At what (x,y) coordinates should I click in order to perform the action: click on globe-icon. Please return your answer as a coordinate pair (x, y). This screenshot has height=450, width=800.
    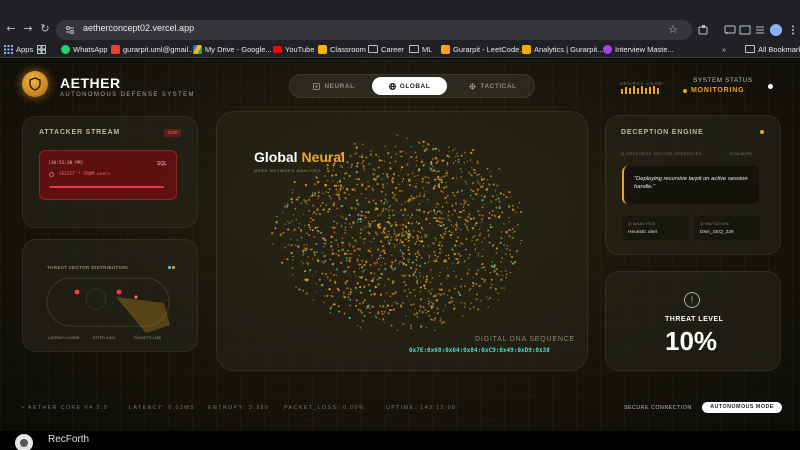
    Looking at the image, I should click on (392, 86).